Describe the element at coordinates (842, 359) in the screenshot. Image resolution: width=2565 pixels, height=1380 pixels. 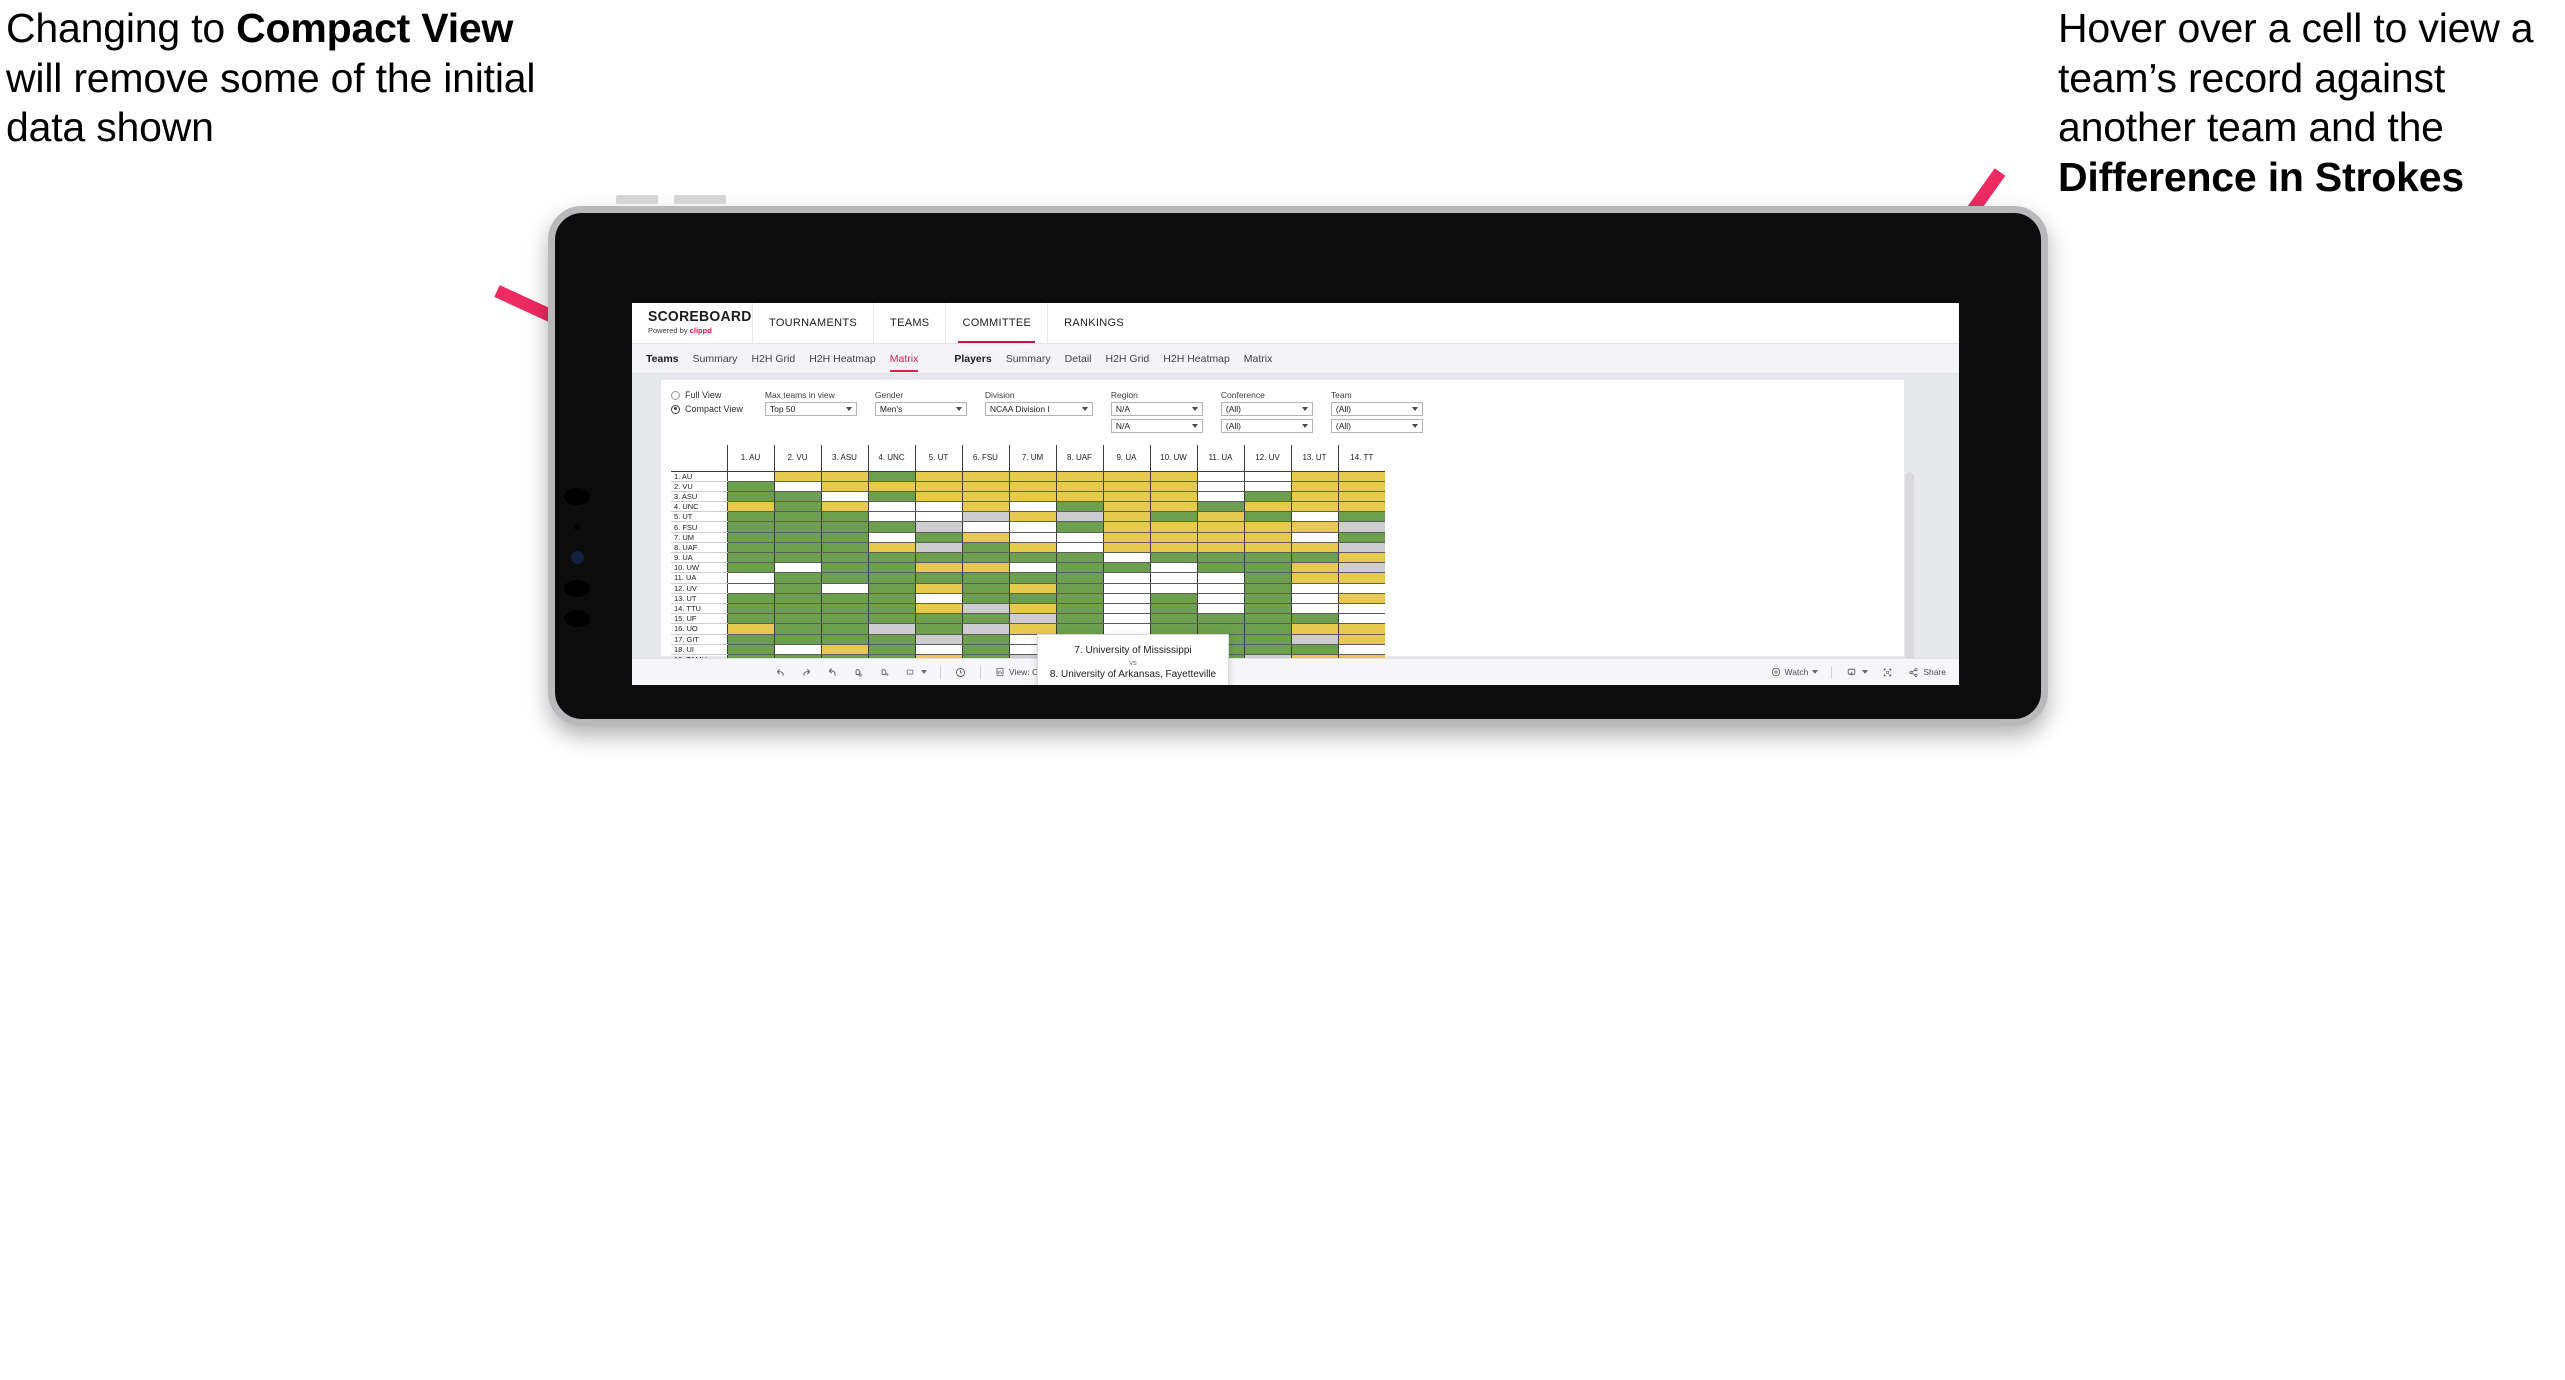
I see `subnav-teams-h2h-heatmap: H2H Heatmap` at that location.